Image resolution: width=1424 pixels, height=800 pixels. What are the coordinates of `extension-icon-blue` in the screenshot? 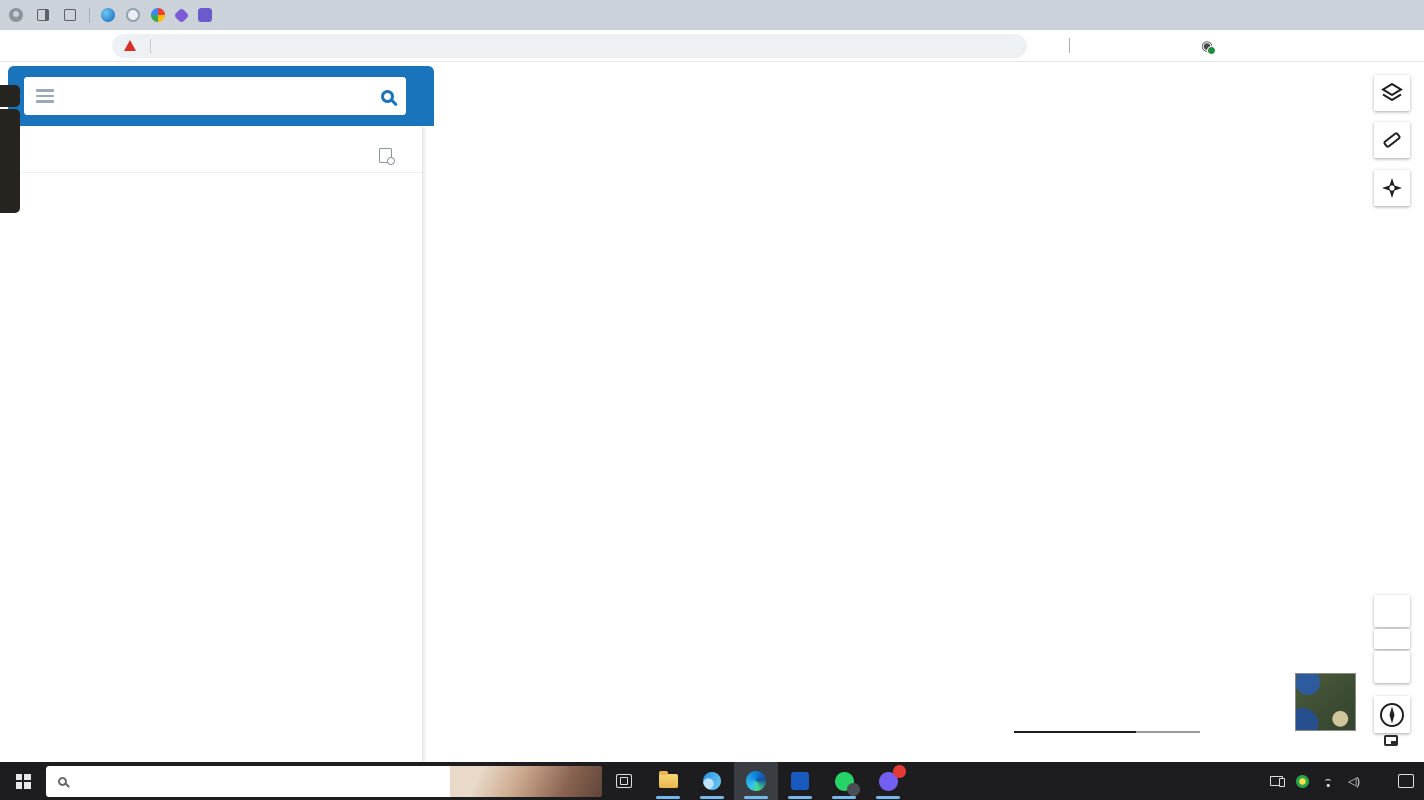 It's located at (108, 15).